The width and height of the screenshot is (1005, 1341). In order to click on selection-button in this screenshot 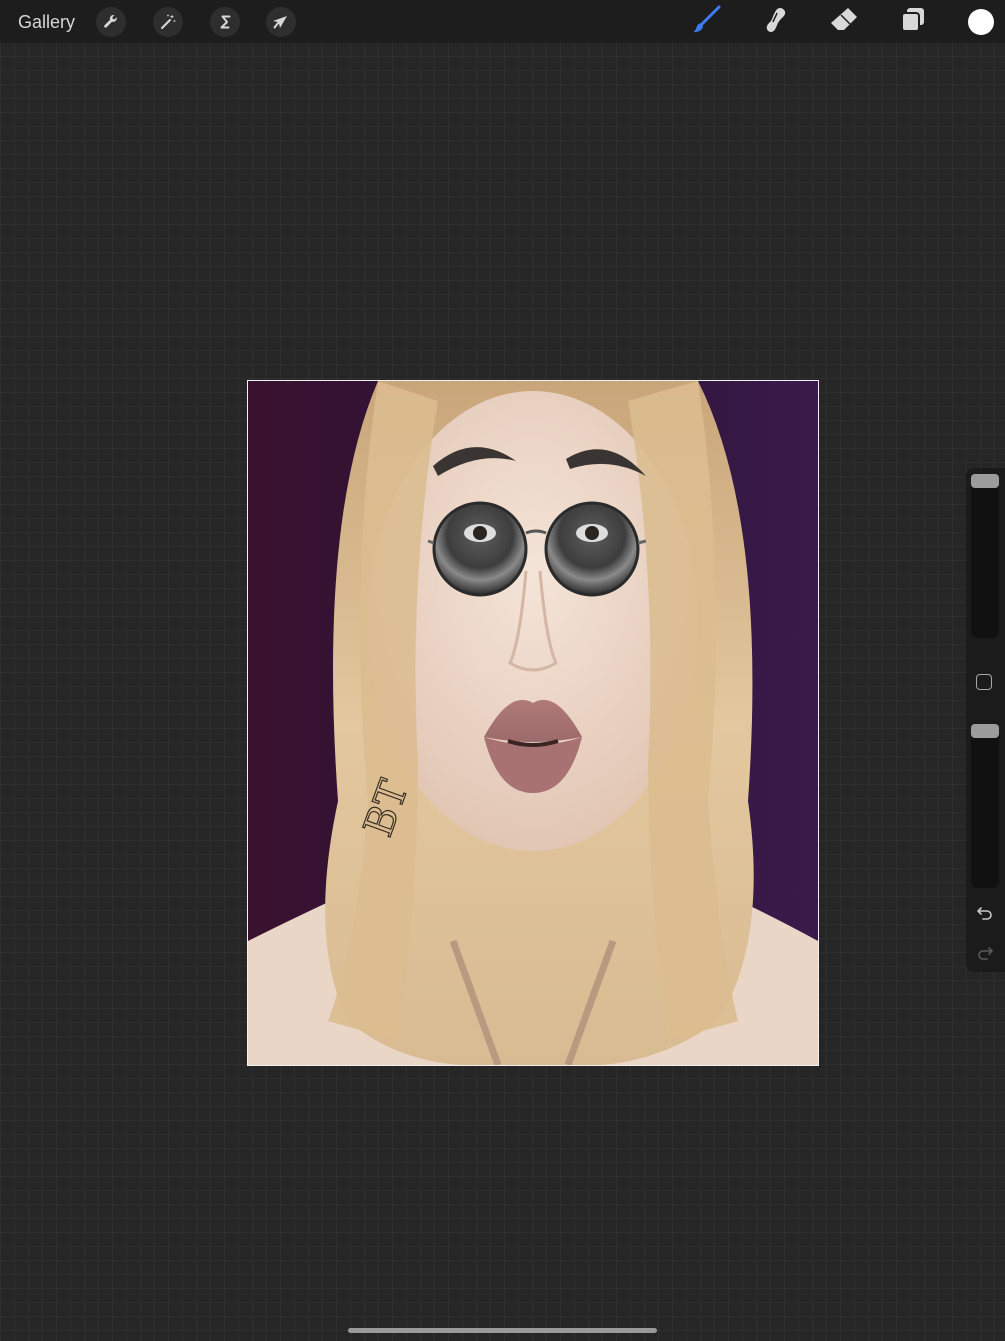, I will do `click(225, 22)`.